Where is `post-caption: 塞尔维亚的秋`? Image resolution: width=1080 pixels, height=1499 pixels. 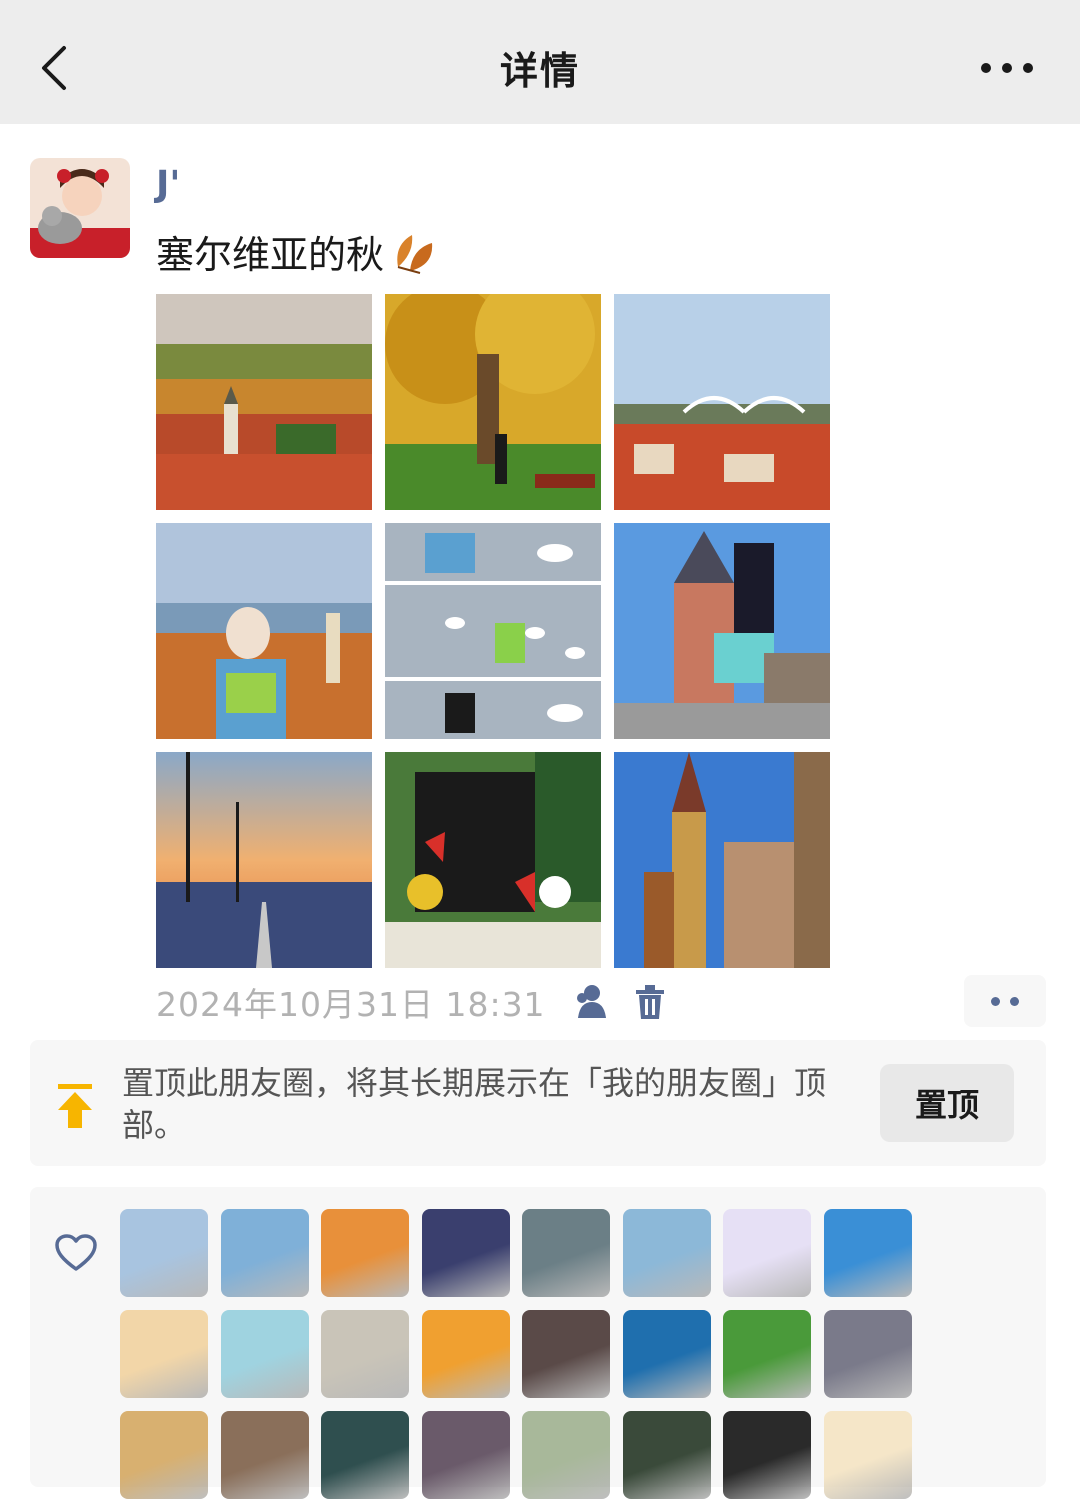
post-caption: 塞尔维亚的秋 is located at coordinates (299, 251).